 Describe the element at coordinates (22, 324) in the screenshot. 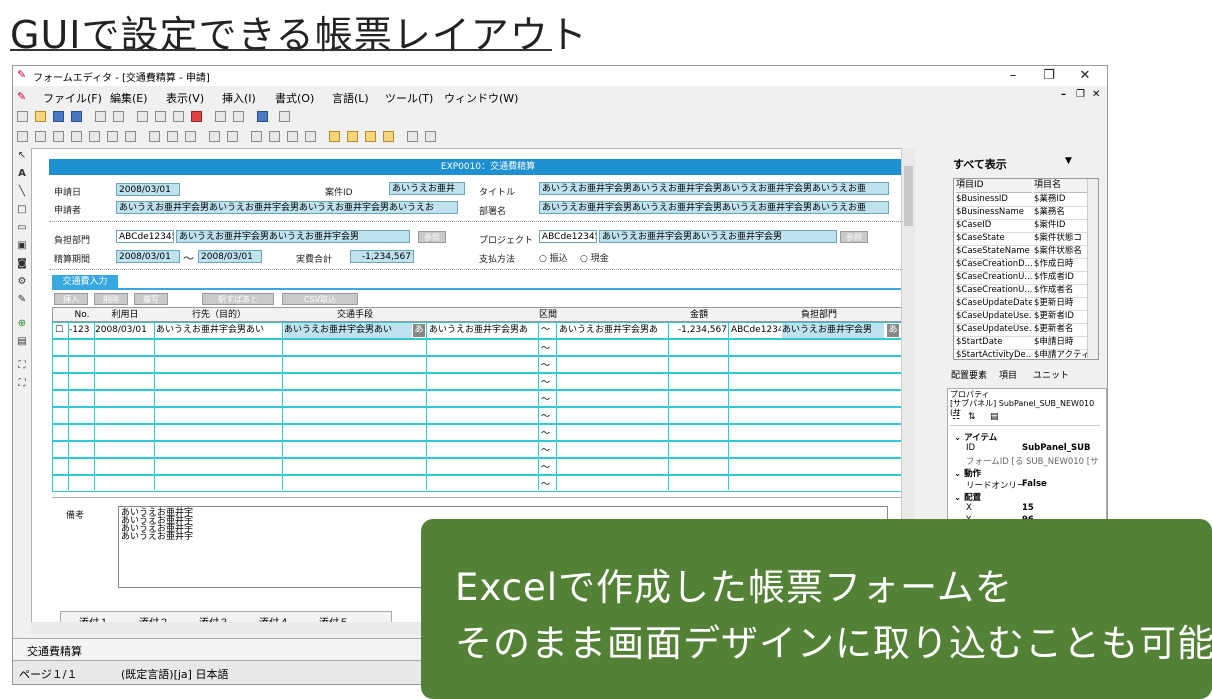

I see `add-tool-icon: ⊕` at that location.